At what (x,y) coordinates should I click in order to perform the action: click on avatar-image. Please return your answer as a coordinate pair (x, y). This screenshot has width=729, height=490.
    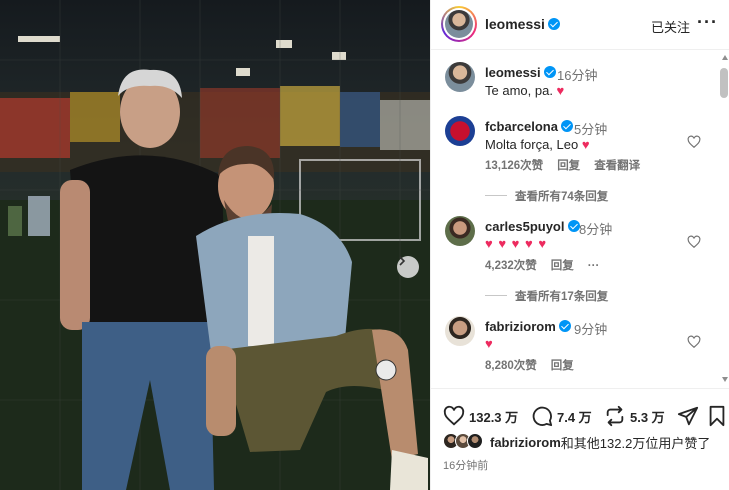
    Looking at the image, I should click on (459, 24).